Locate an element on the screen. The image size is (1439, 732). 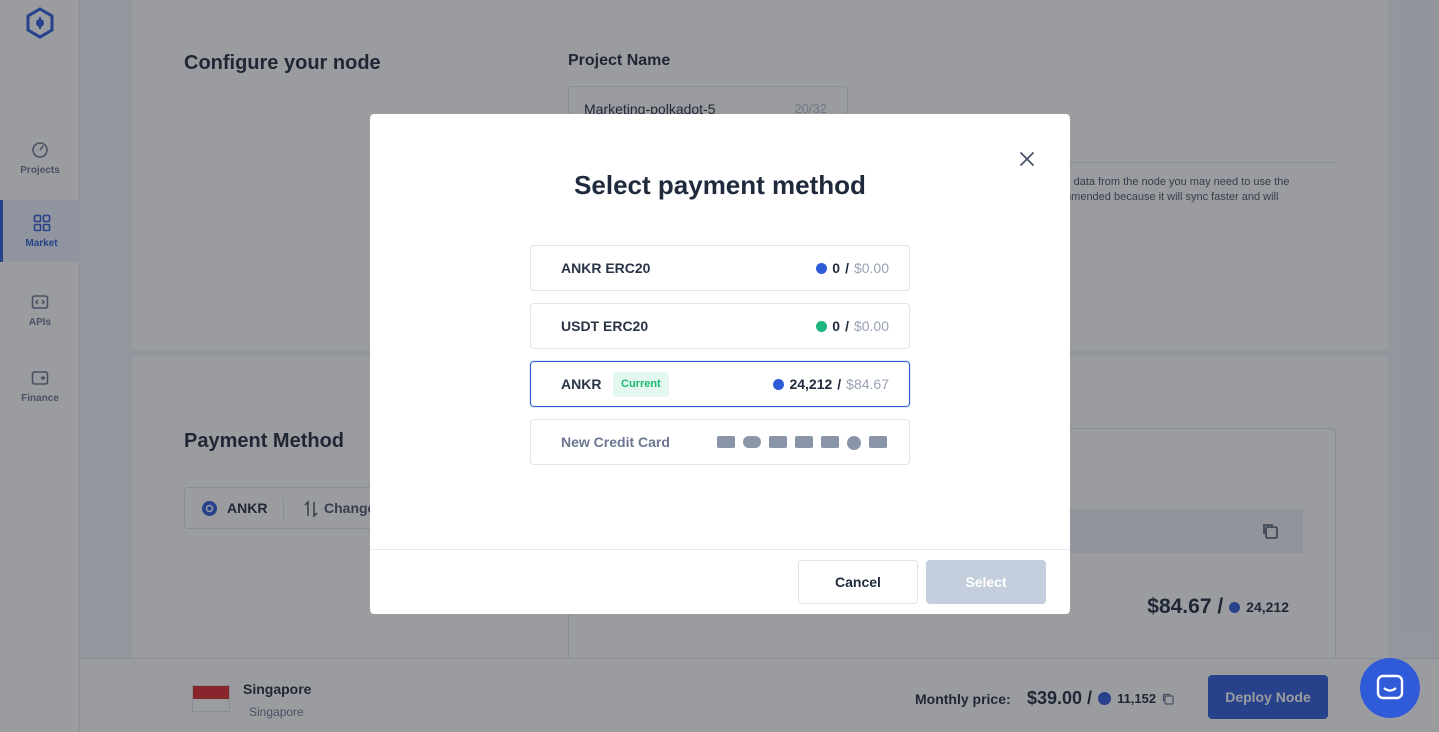
chat-support-button is located at coordinates (1390, 688).